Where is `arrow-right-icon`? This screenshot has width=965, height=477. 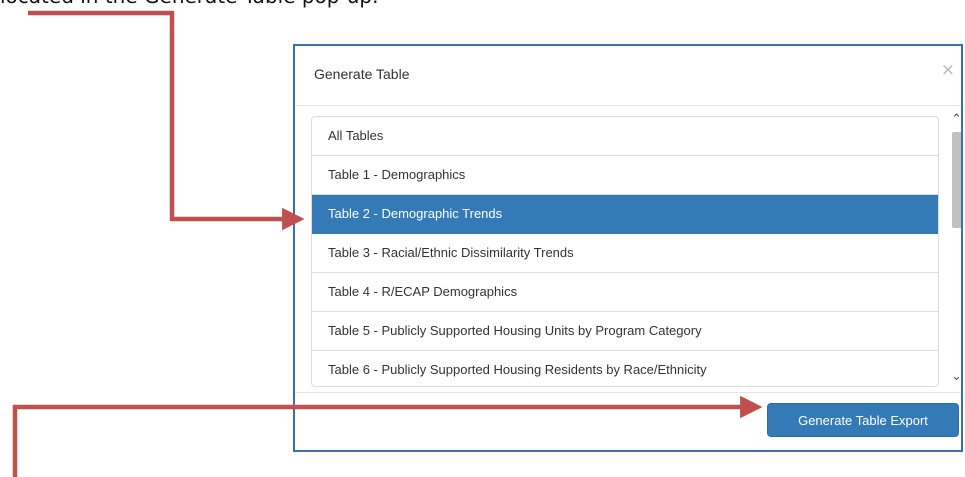 arrow-right-icon is located at coordinates (166, 120).